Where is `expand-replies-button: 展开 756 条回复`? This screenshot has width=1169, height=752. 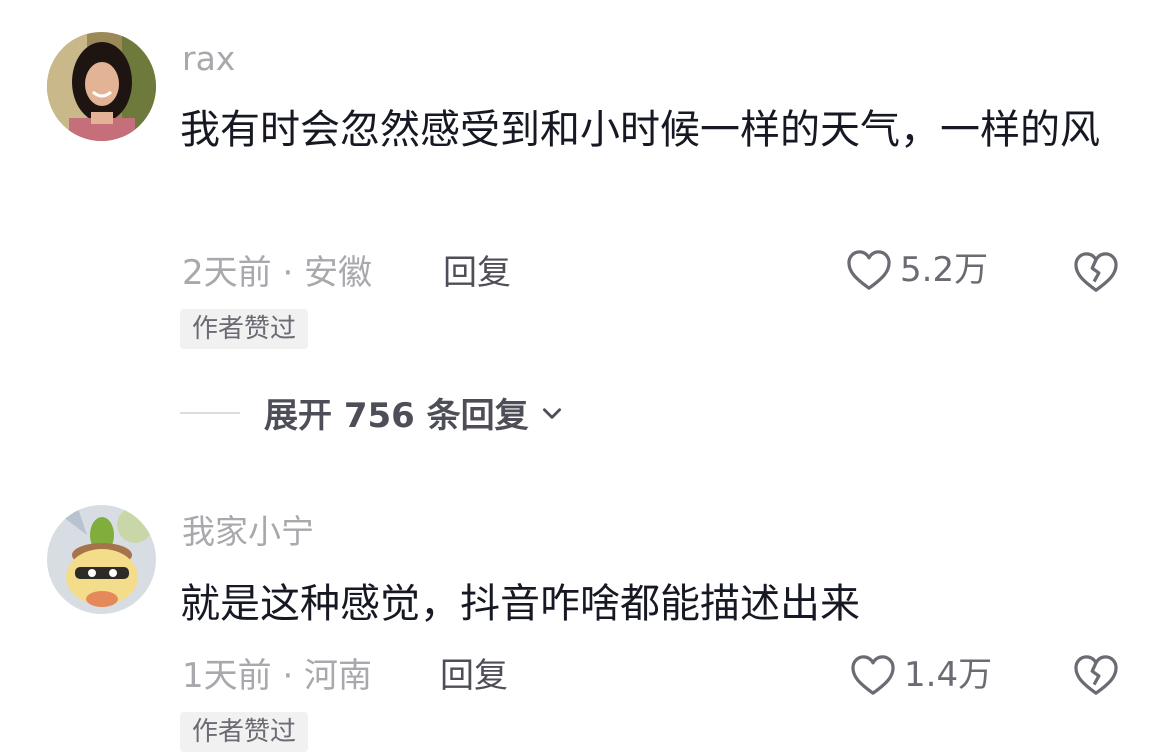
expand-replies-button: 展开 756 条回复 is located at coordinates (372, 412).